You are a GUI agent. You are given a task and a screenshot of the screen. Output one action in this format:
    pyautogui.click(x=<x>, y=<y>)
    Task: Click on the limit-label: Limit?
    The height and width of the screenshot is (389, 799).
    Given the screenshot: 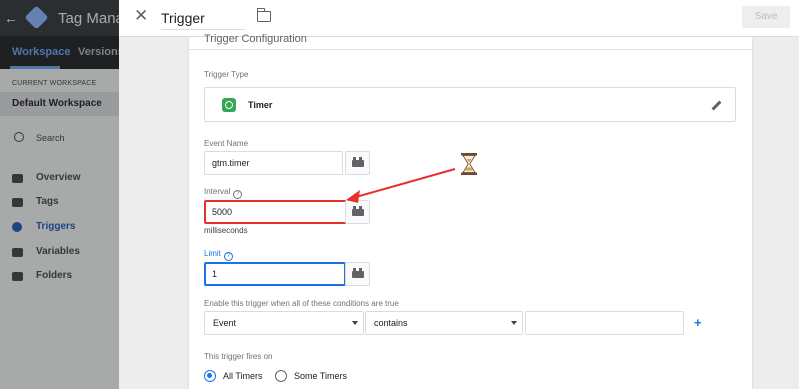 What is the action you would take?
    pyautogui.click(x=218, y=255)
    